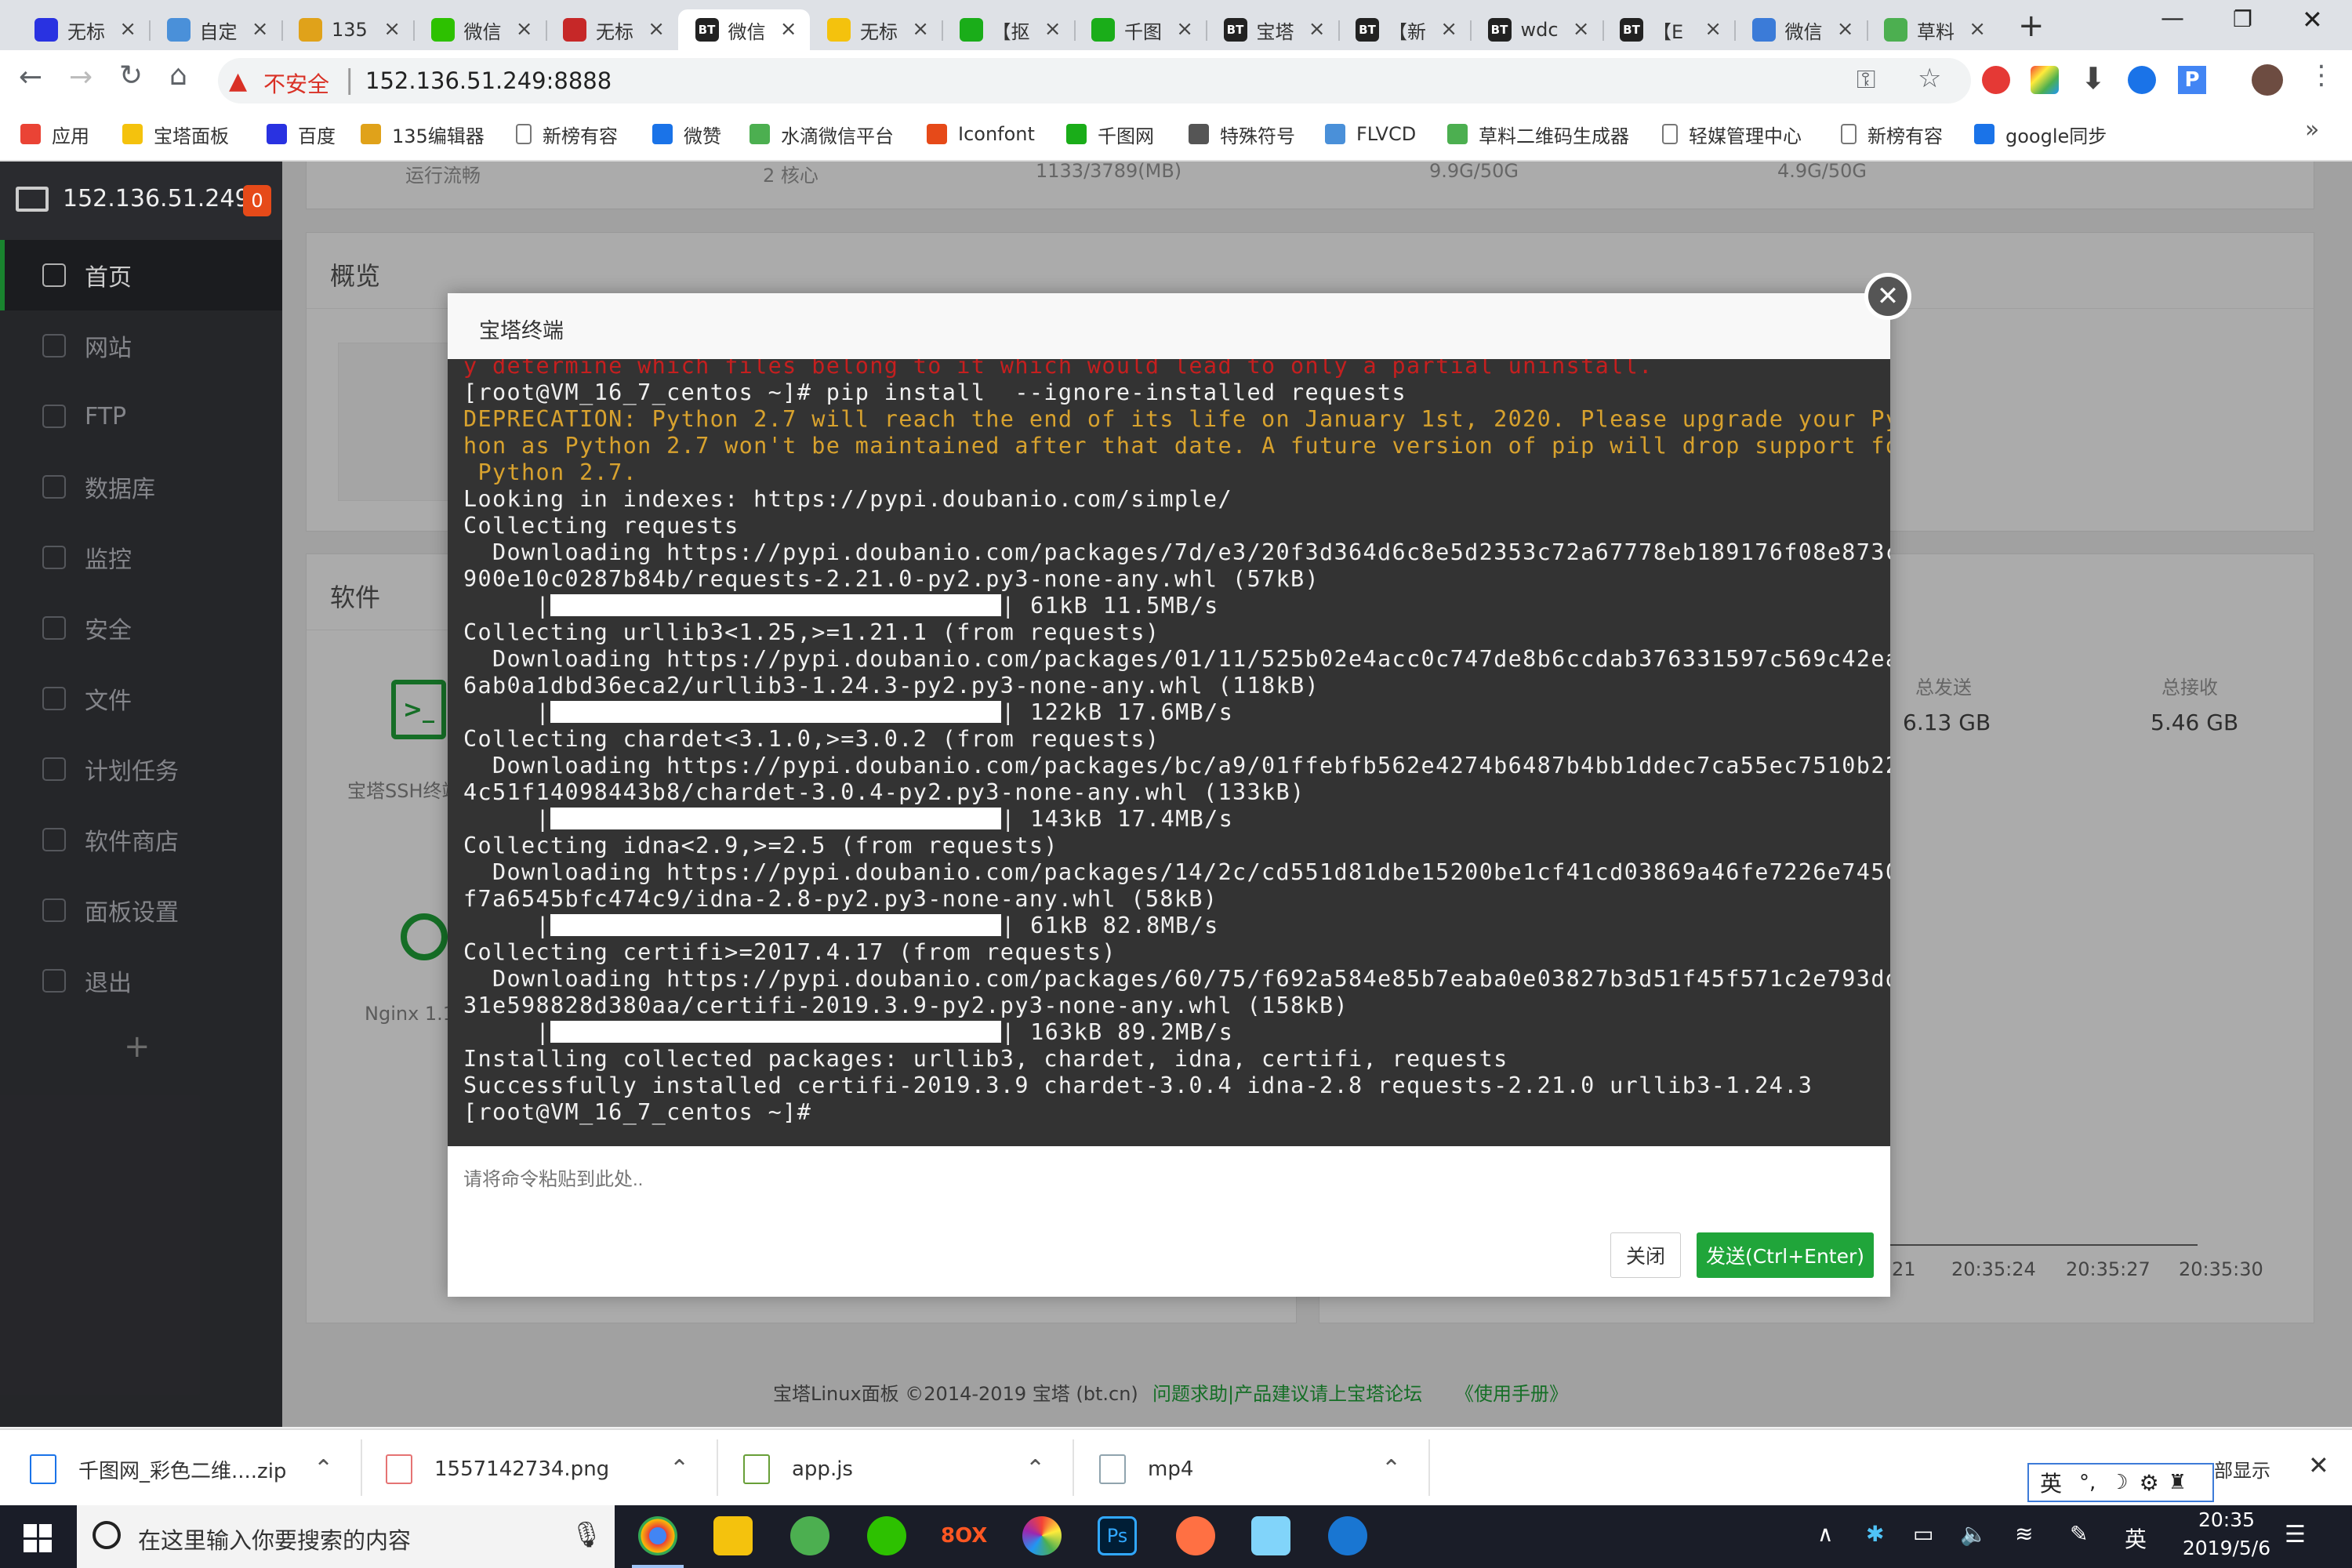 This screenshot has height=1568, width=2352. I want to click on browser-tab: 自定 ×, so click(215, 29).